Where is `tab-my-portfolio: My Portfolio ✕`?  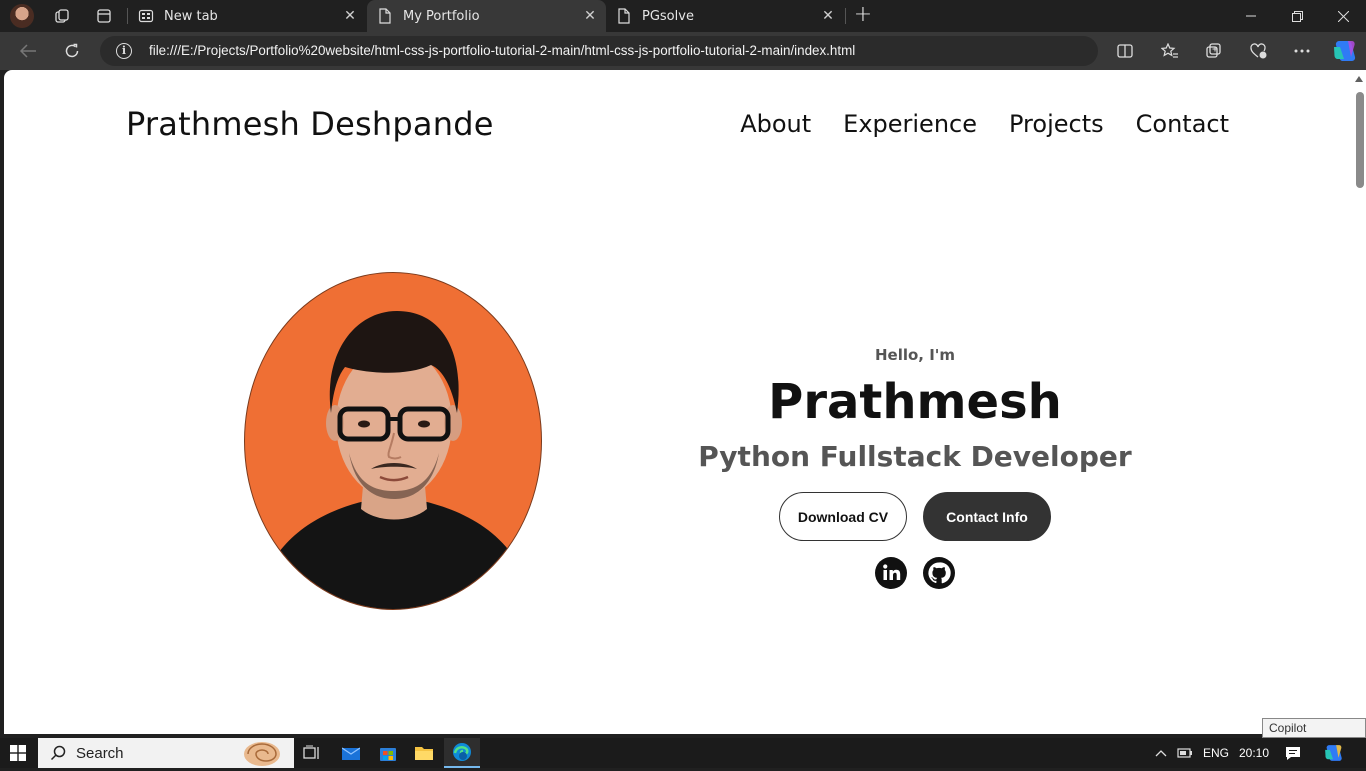 tab-my-portfolio: My Portfolio ✕ is located at coordinates (486, 16).